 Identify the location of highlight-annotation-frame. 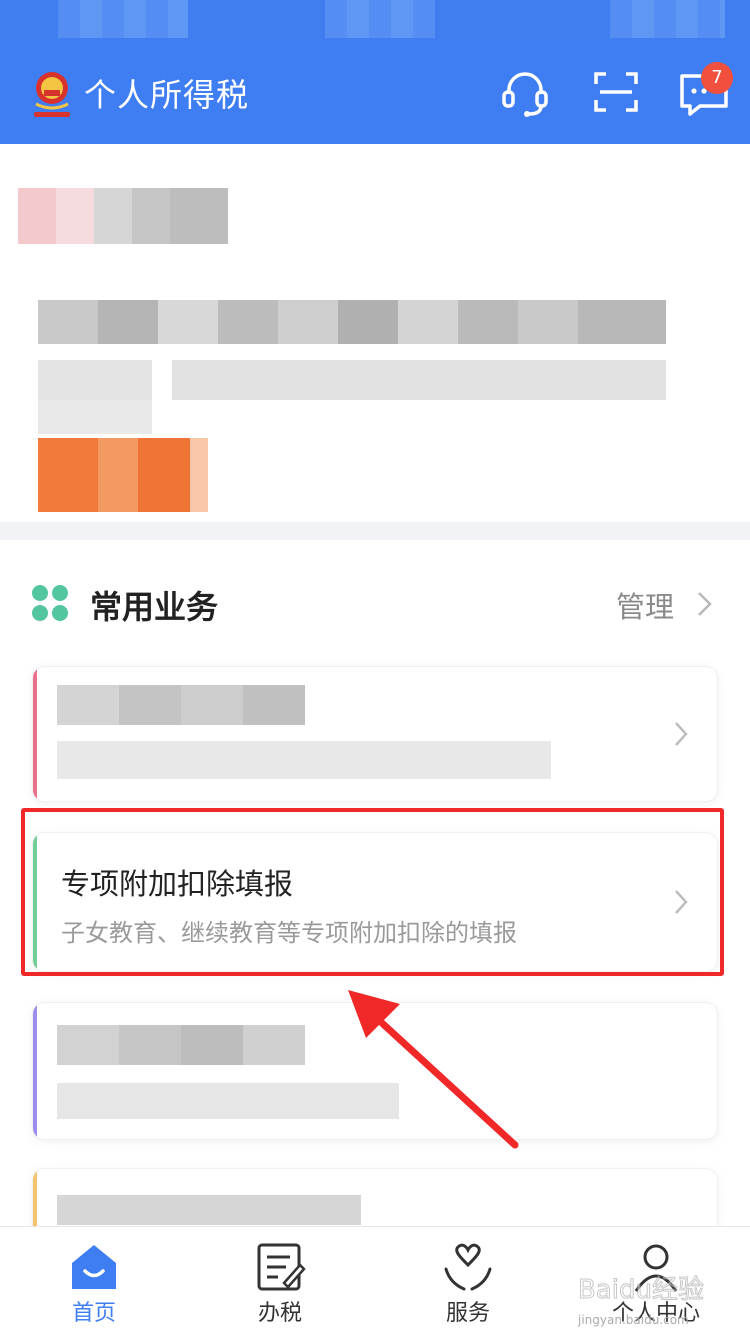
(372, 892).